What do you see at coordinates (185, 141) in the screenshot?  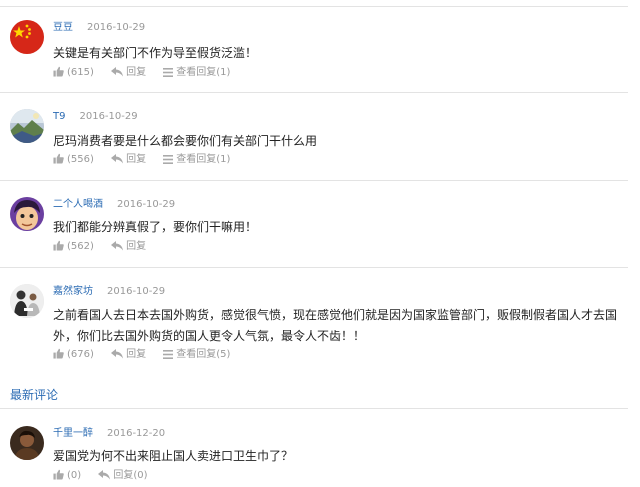 I see `comment-text: 尼玛消费者要是什么都会要你们有关部门干什么用` at bounding box center [185, 141].